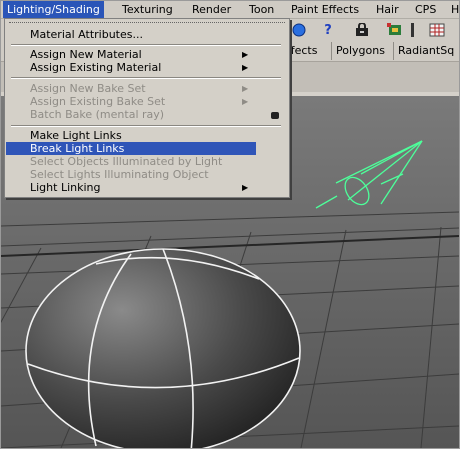  What do you see at coordinates (412, 30) in the screenshot?
I see `toolbar-separator` at bounding box center [412, 30].